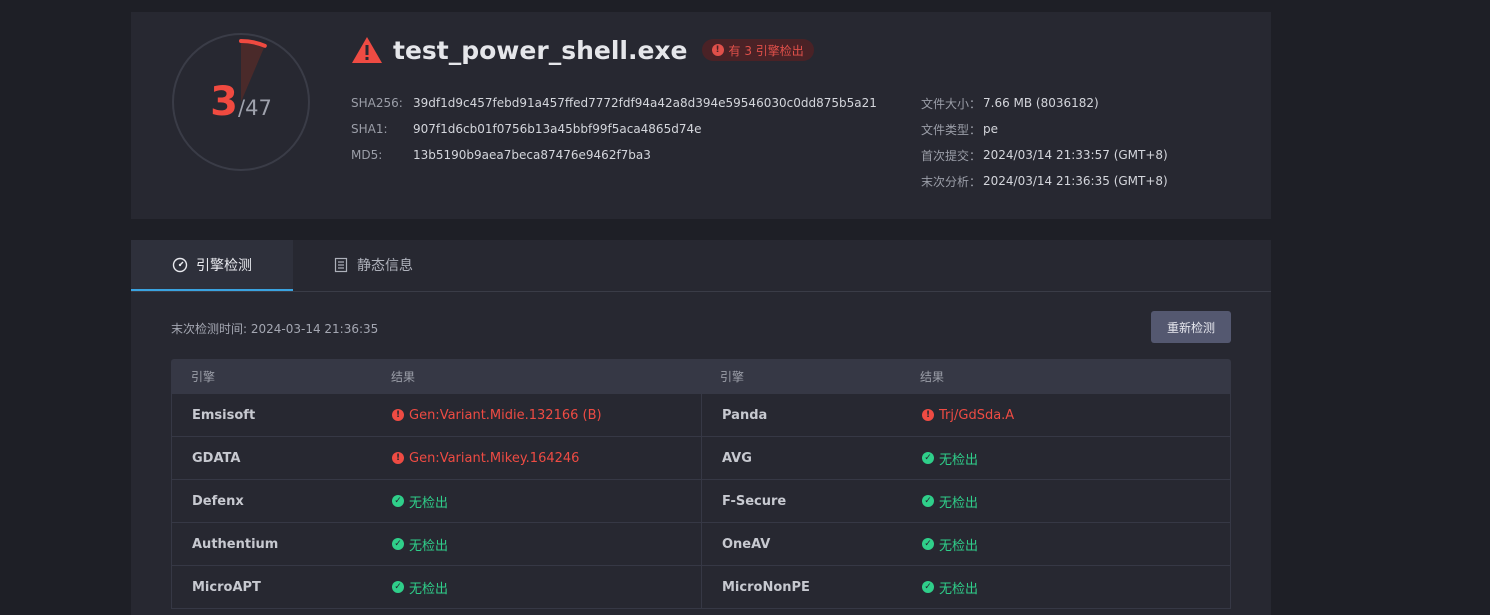  What do you see at coordinates (977, 415) in the screenshot?
I see `result-text: Trj/GdSda.A` at bounding box center [977, 415].